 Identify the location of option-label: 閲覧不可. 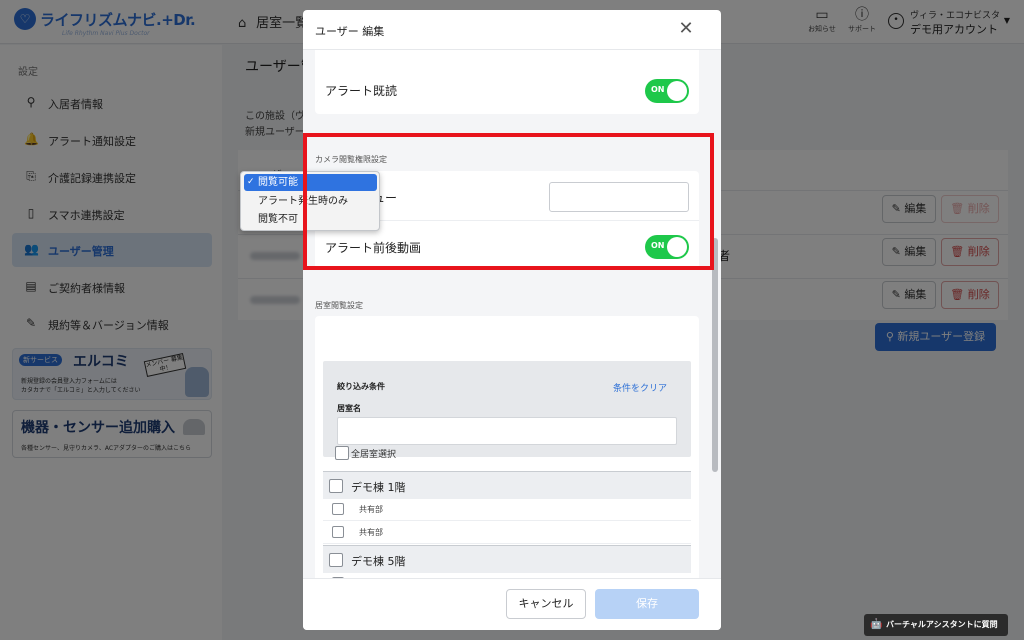
(278, 219).